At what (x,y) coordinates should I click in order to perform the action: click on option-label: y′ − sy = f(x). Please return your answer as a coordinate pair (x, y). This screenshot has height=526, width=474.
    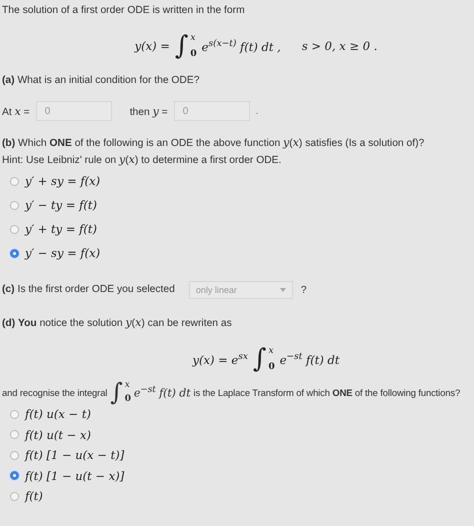
    Looking at the image, I should click on (62, 253).